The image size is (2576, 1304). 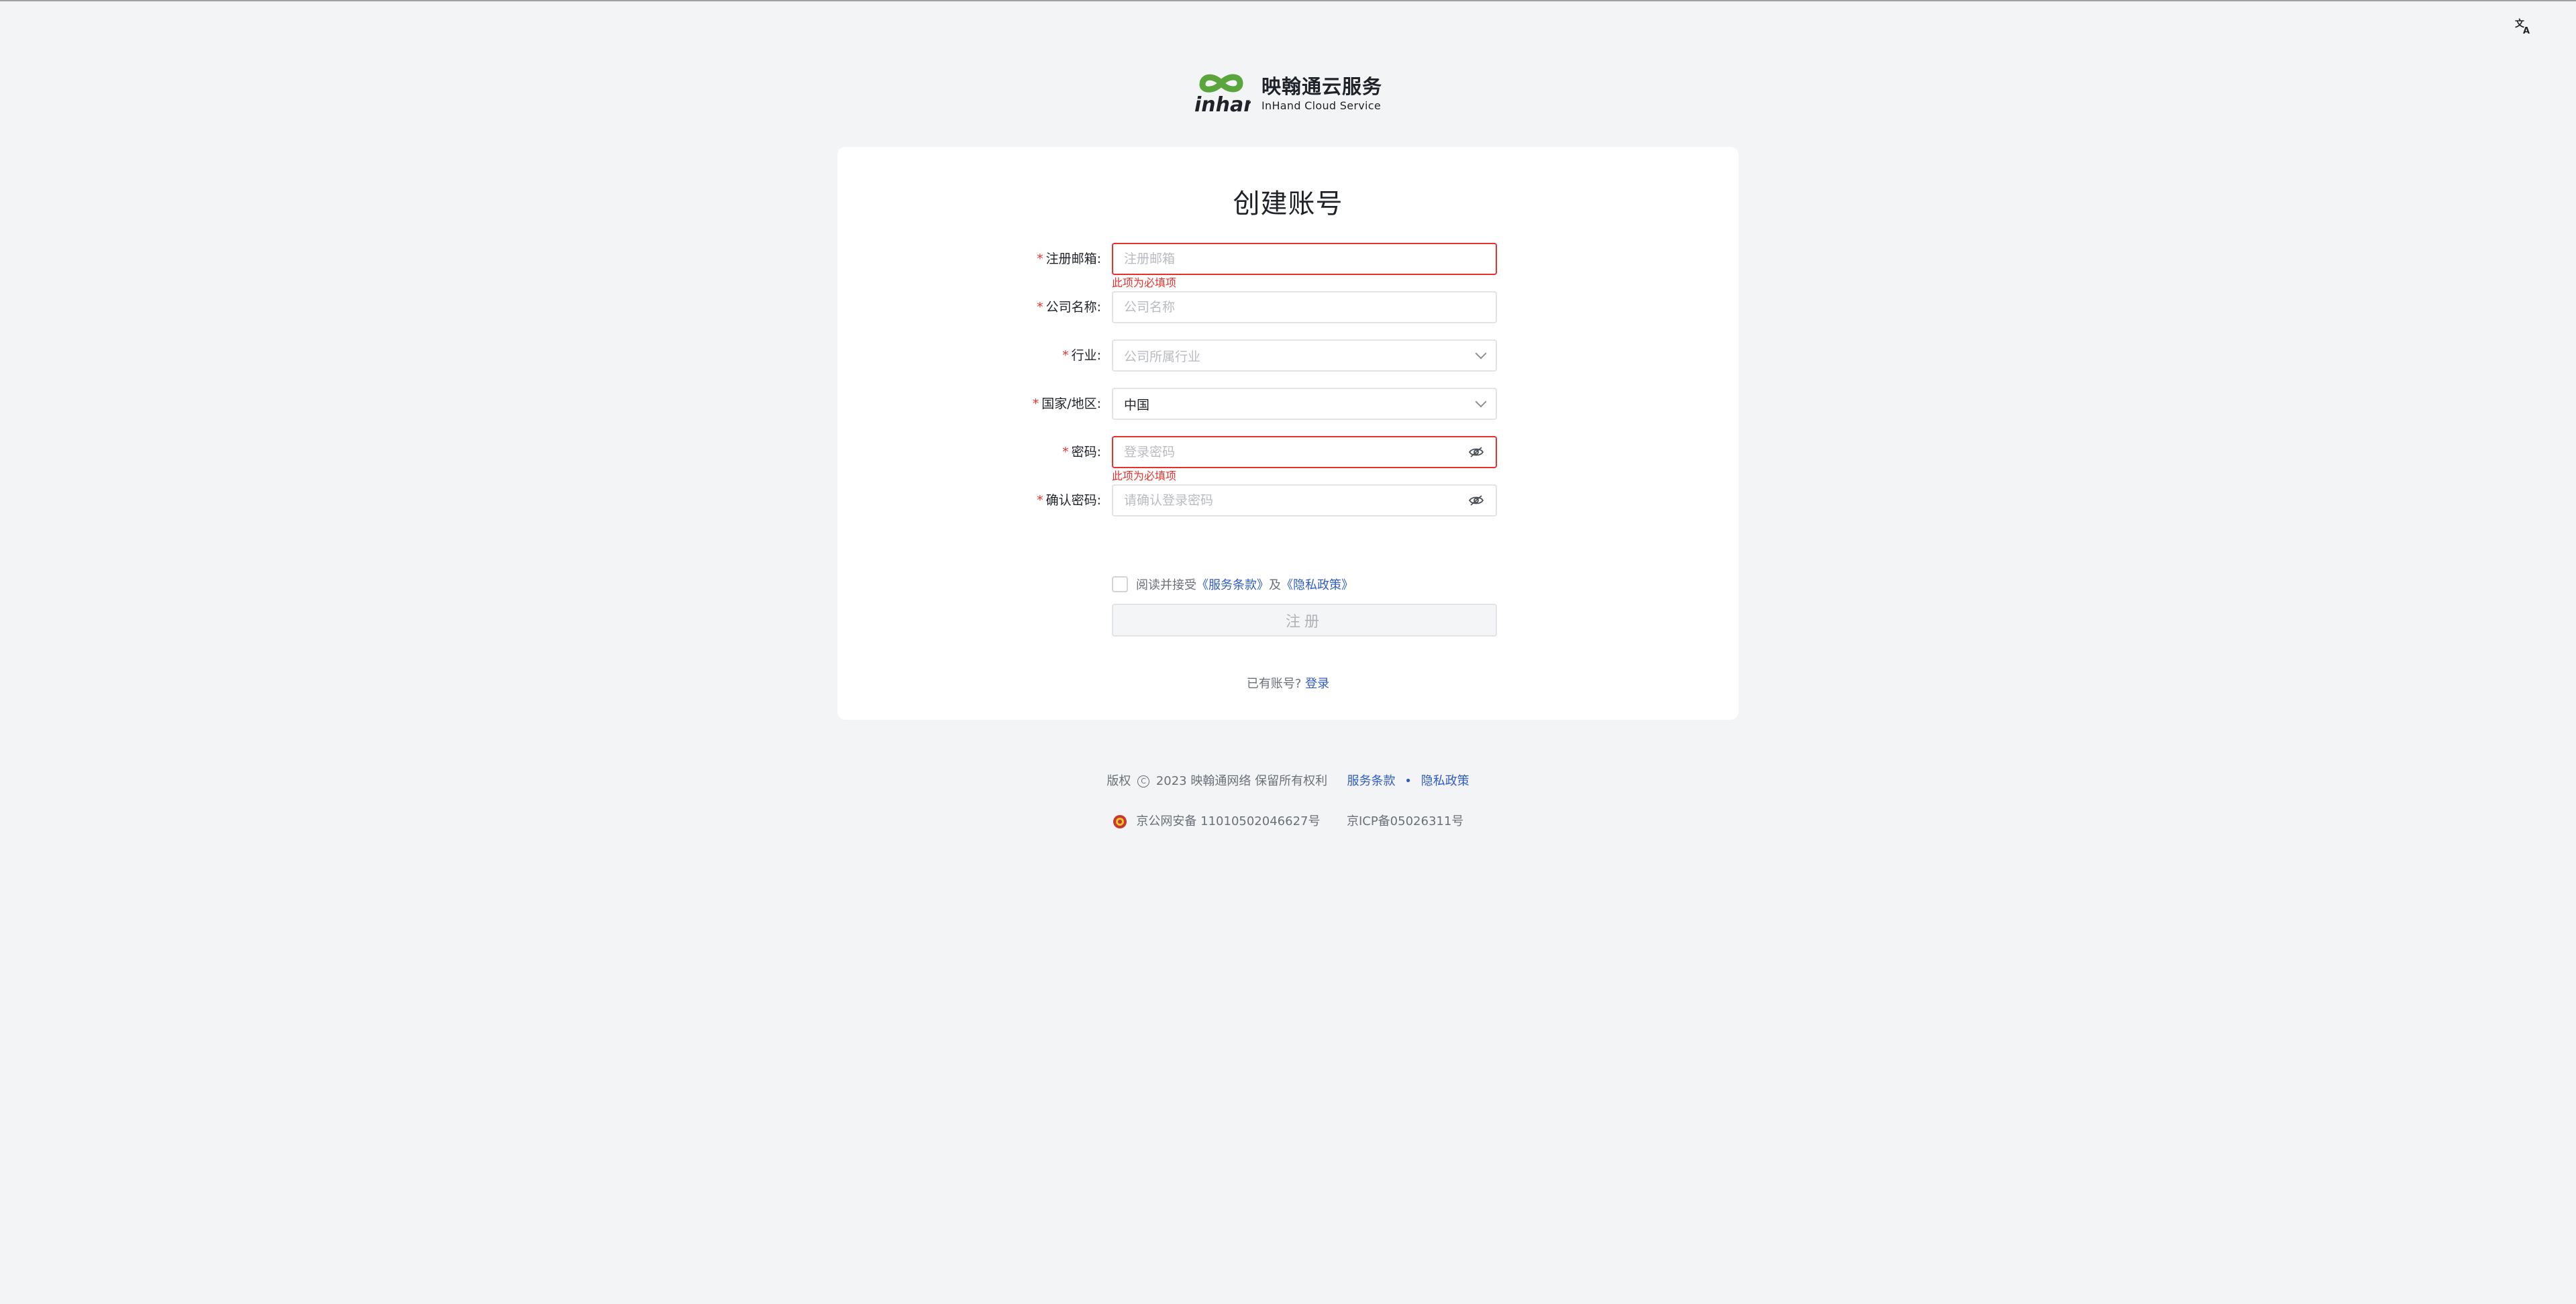 I want to click on company-input, so click(x=1304, y=308).